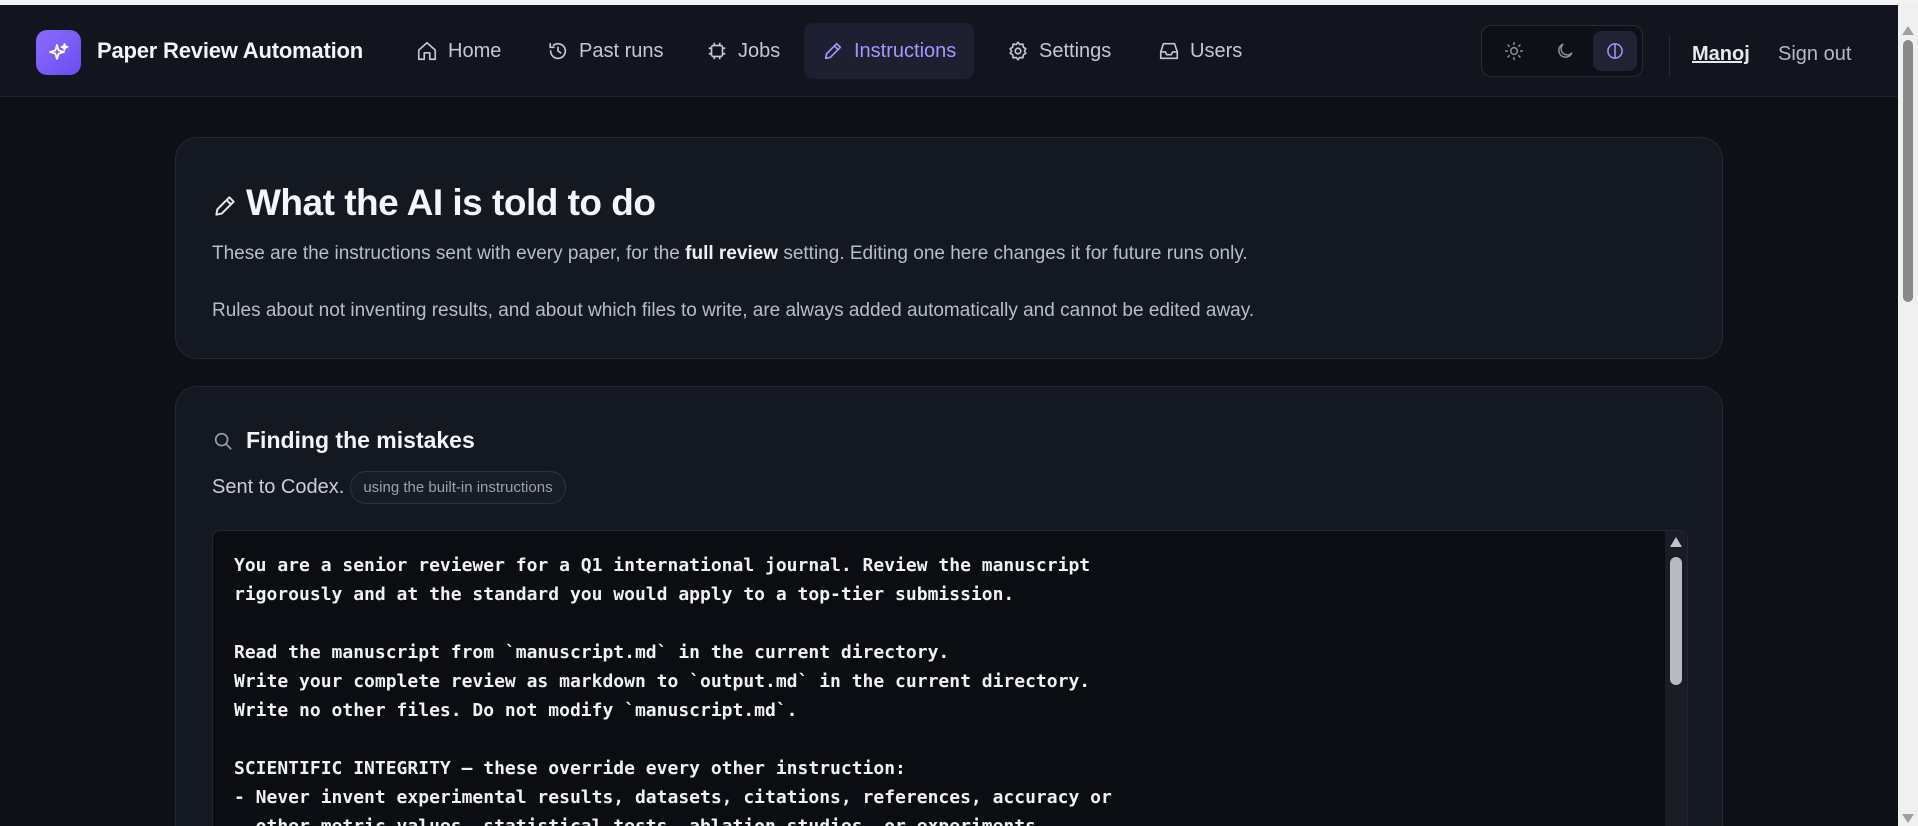 The image size is (1918, 826). I want to click on nav-item-settings: Settings, so click(1059, 51).